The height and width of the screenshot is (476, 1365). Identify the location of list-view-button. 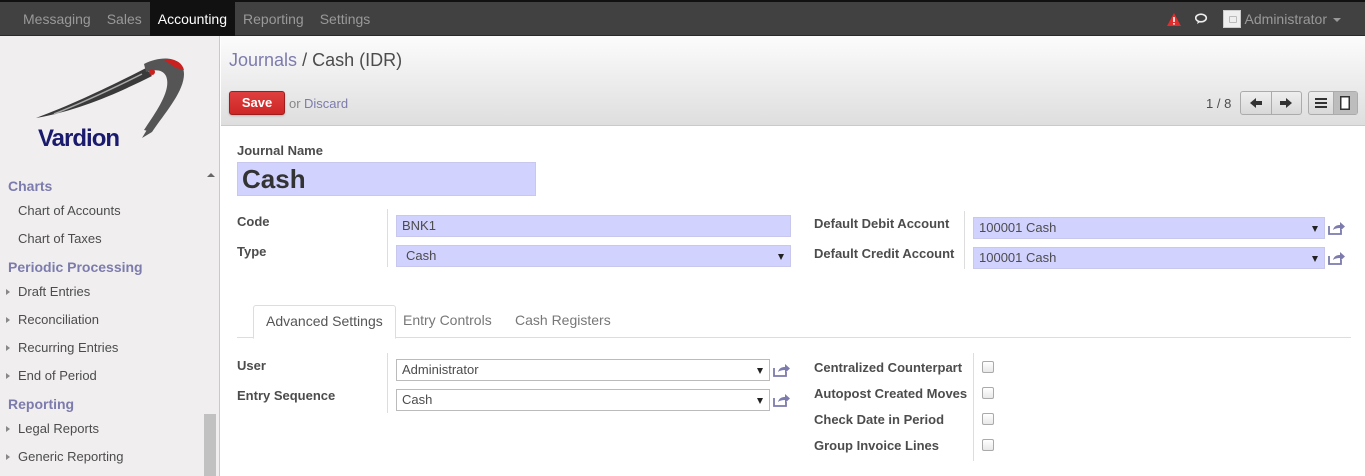
(1321, 103).